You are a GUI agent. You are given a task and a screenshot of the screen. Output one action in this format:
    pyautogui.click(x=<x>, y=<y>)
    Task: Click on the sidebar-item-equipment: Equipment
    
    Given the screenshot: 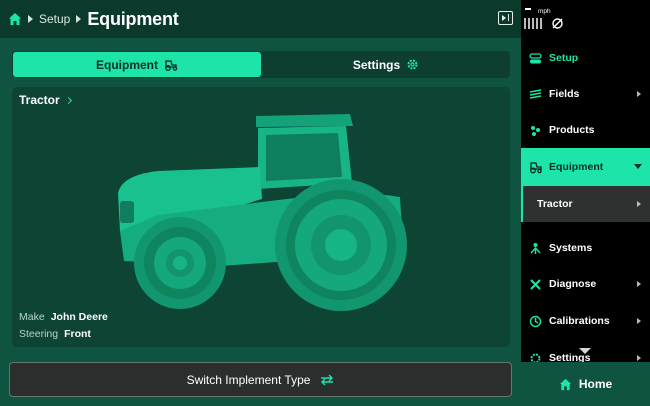 What is the action you would take?
    pyautogui.click(x=585, y=167)
    